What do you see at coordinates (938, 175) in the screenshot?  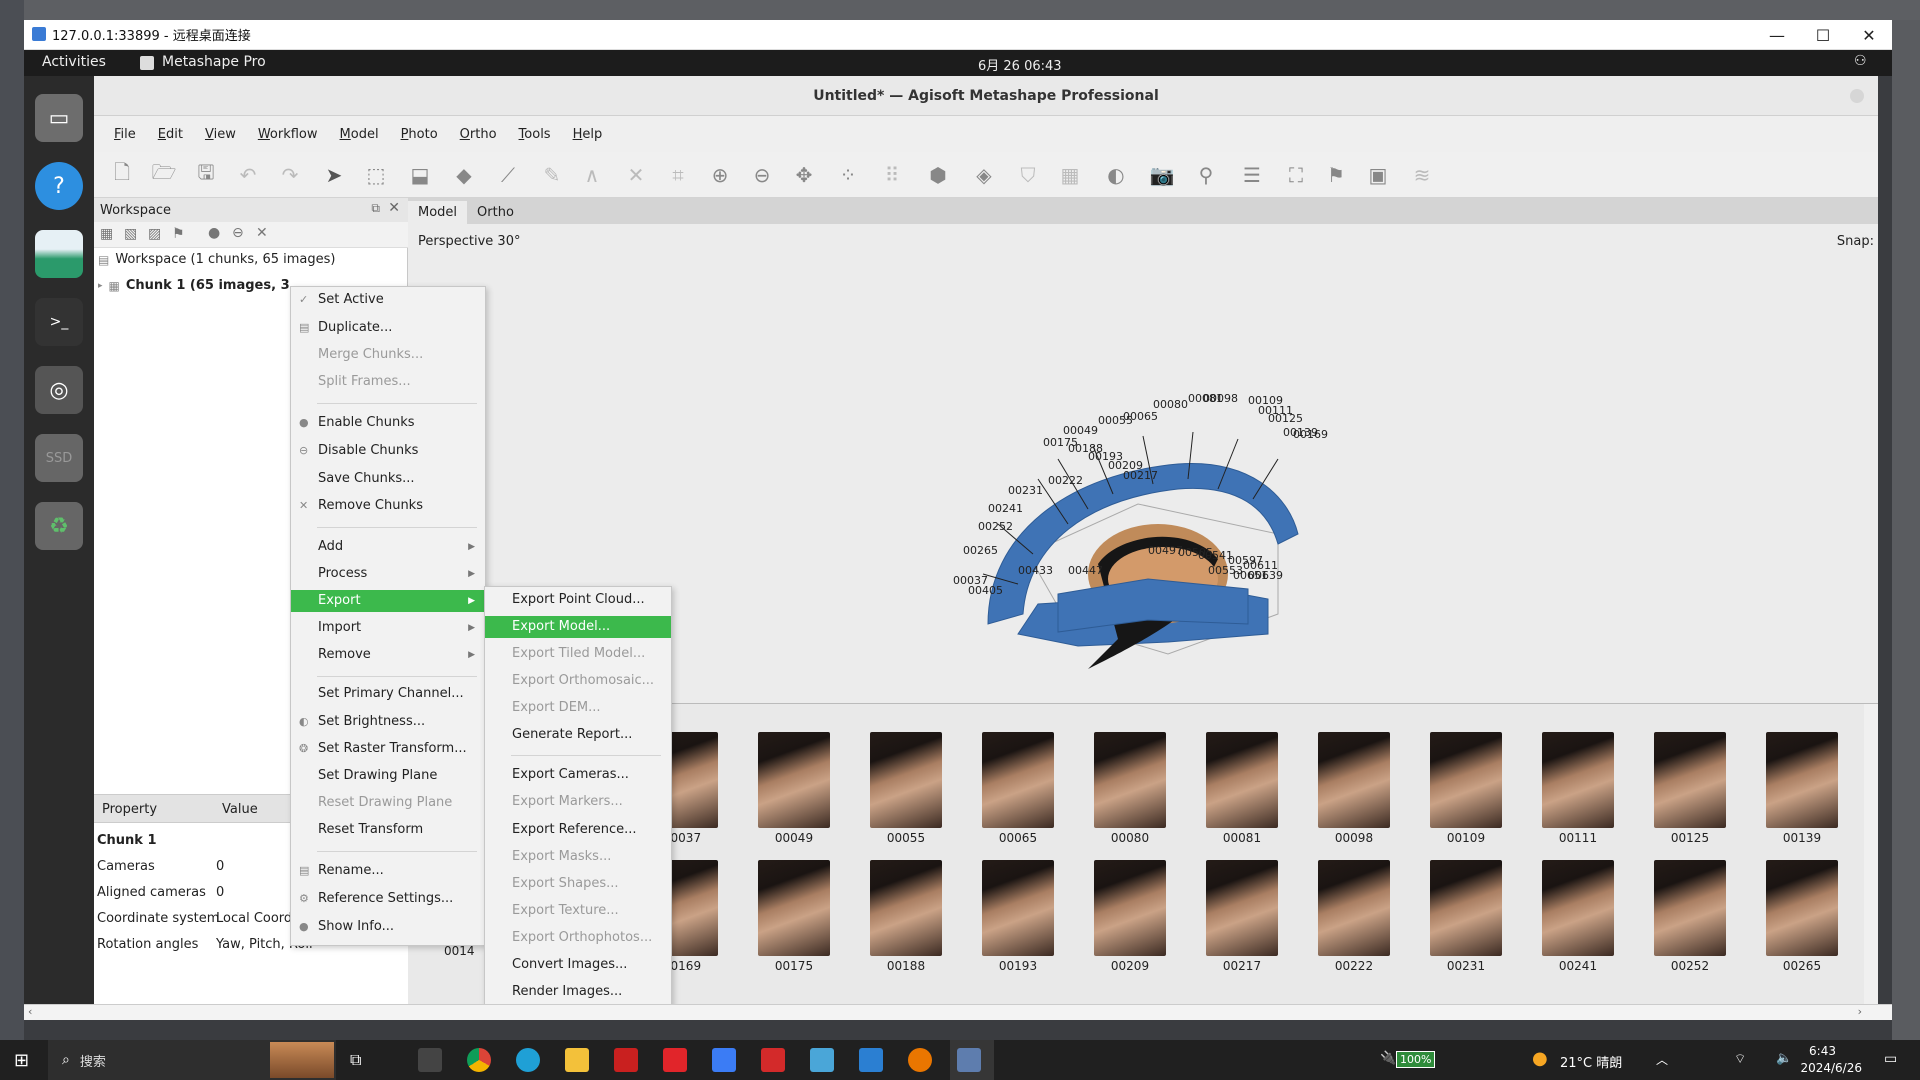 I see `model-shaded-icon: ⬢` at bounding box center [938, 175].